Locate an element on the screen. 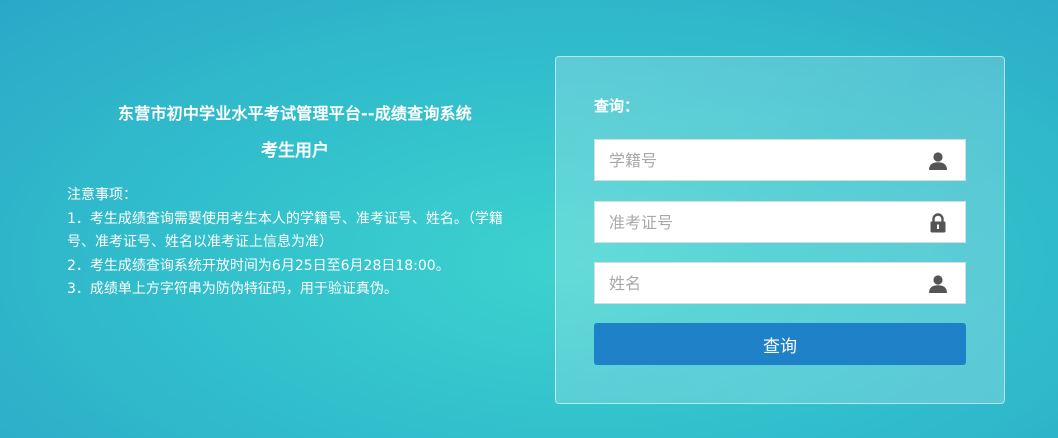 This screenshot has height=438, width=1058. query-button: 查询 is located at coordinates (780, 344).